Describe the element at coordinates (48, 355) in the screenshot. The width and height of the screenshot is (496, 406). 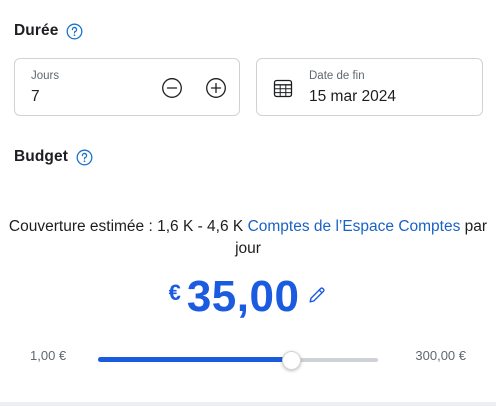
I see `slider-min-label: 1,00 €` at that location.